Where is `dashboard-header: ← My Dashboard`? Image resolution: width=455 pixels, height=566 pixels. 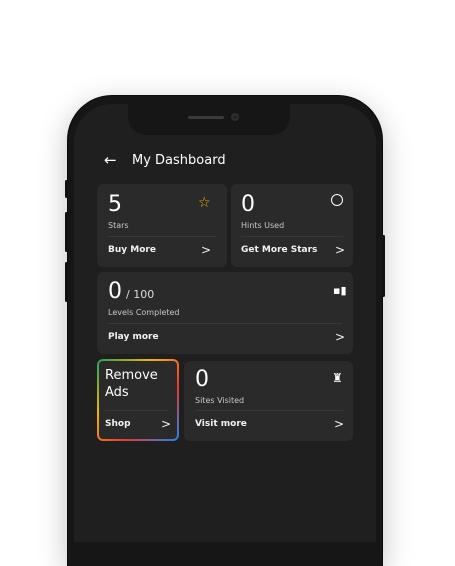 dashboard-header: ← My Dashboard is located at coordinates (165, 160).